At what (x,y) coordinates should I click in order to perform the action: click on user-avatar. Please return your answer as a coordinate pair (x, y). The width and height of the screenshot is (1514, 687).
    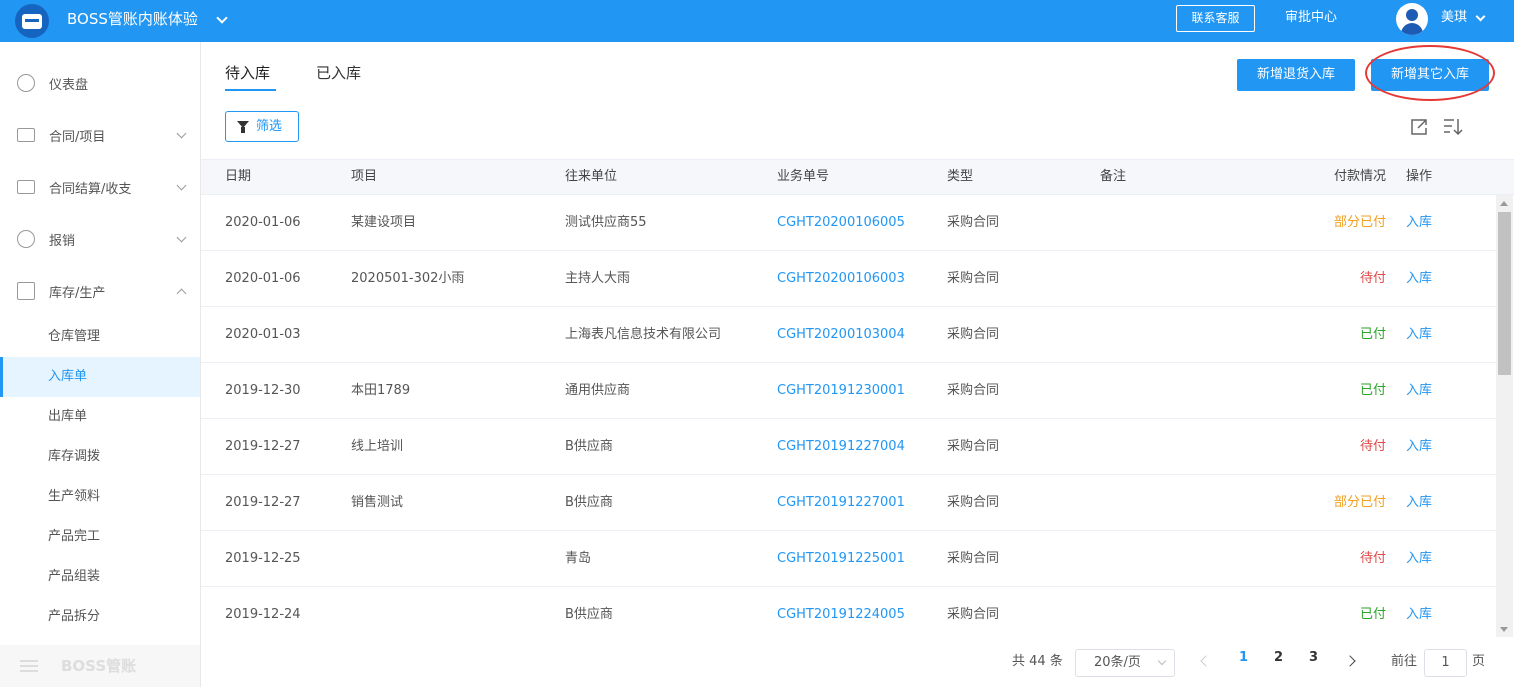
    Looking at the image, I should click on (1412, 19).